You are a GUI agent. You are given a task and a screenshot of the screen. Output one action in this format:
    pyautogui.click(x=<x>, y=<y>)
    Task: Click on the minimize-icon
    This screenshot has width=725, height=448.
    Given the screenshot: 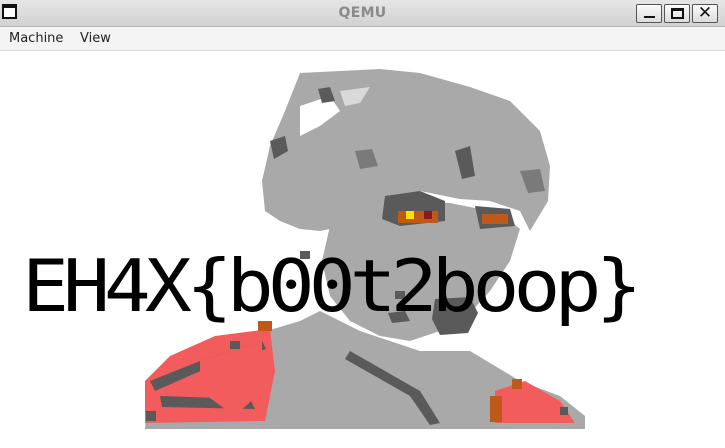 What is the action you would take?
    pyautogui.click(x=649, y=17)
    